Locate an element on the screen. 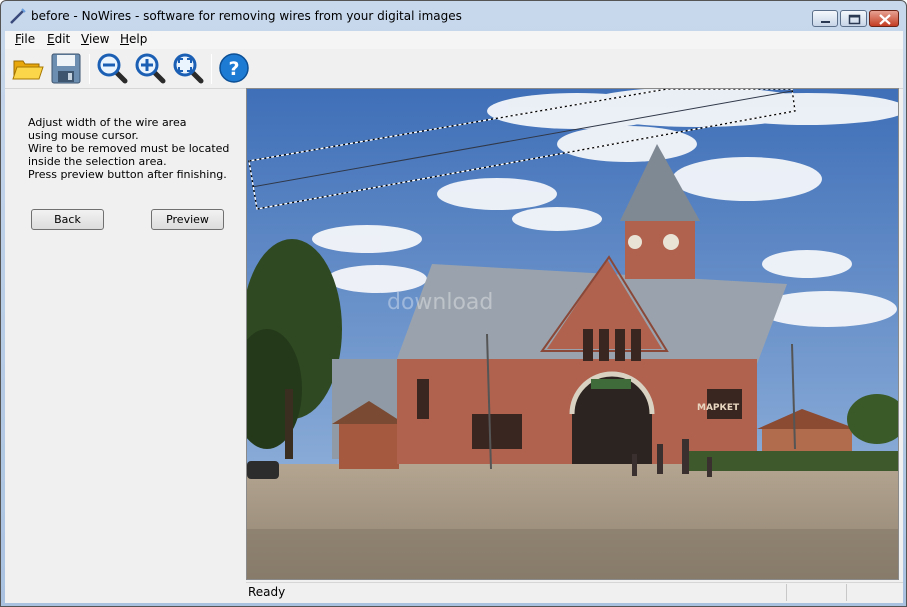 This screenshot has height=607, width=907. close-button is located at coordinates (884, 18).